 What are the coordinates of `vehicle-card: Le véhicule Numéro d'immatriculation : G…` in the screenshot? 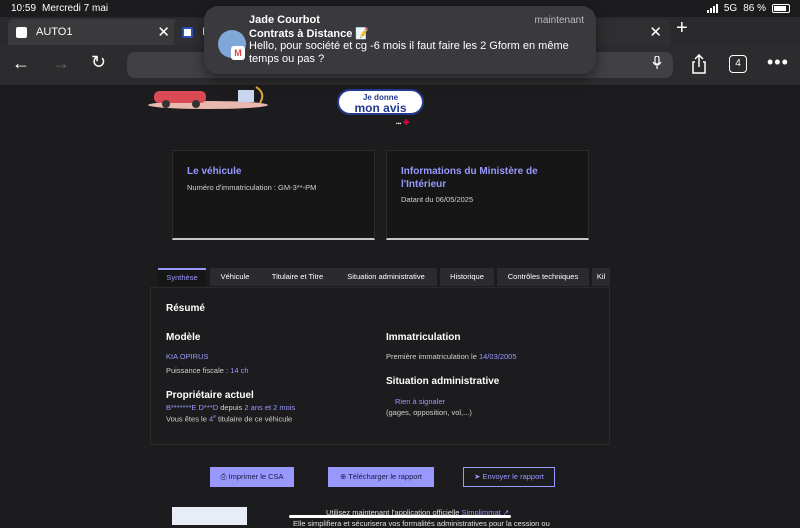 It's located at (273, 195).